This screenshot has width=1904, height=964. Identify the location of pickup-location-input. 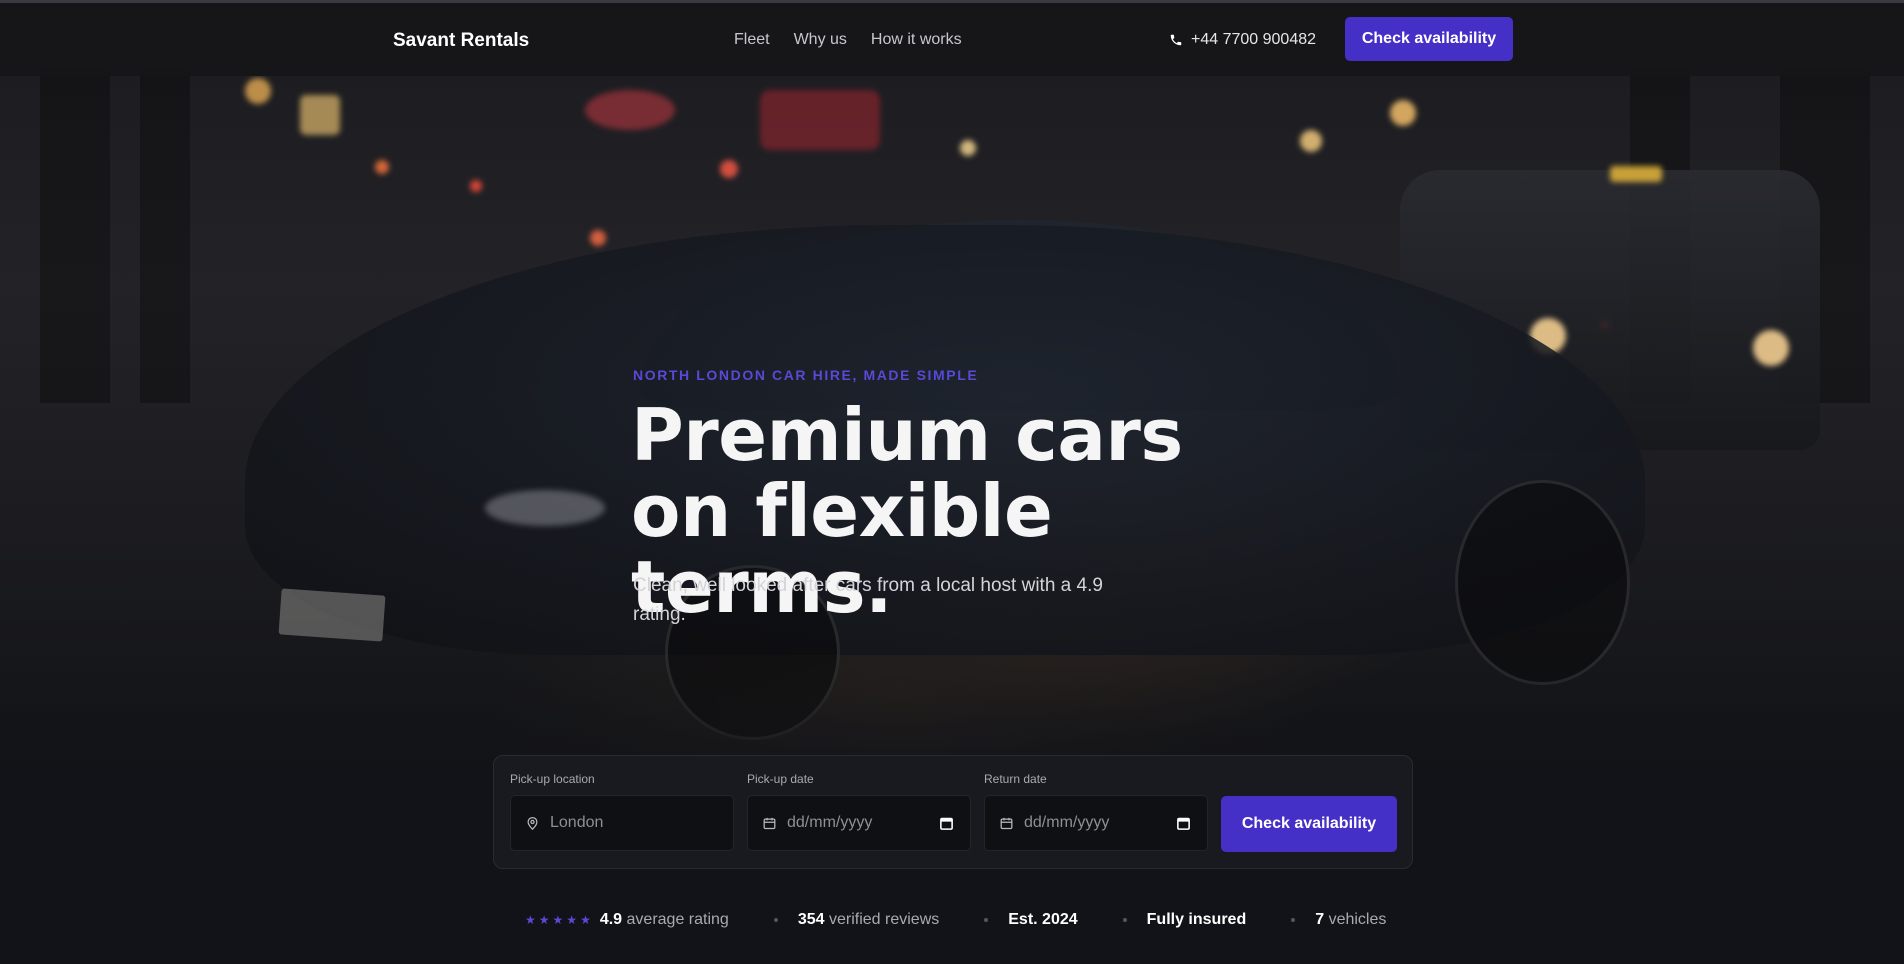
(620, 823).